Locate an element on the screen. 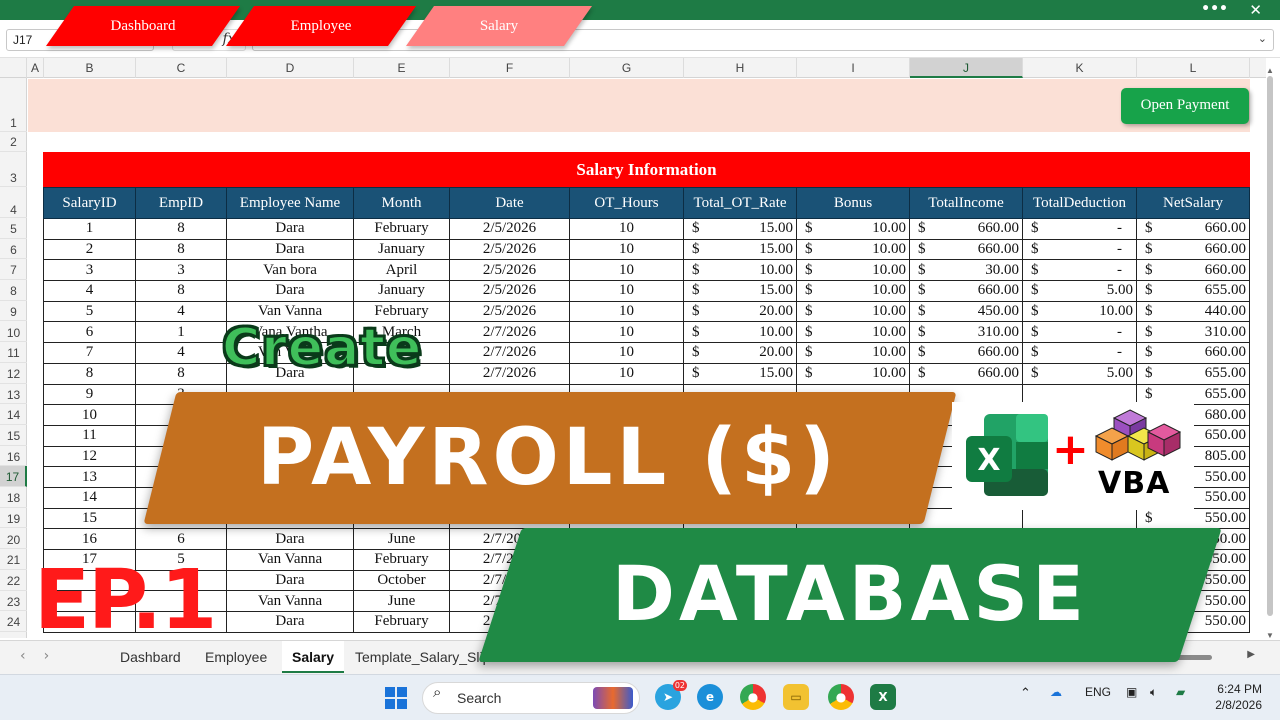  column-title: Bonus is located at coordinates (853, 203).